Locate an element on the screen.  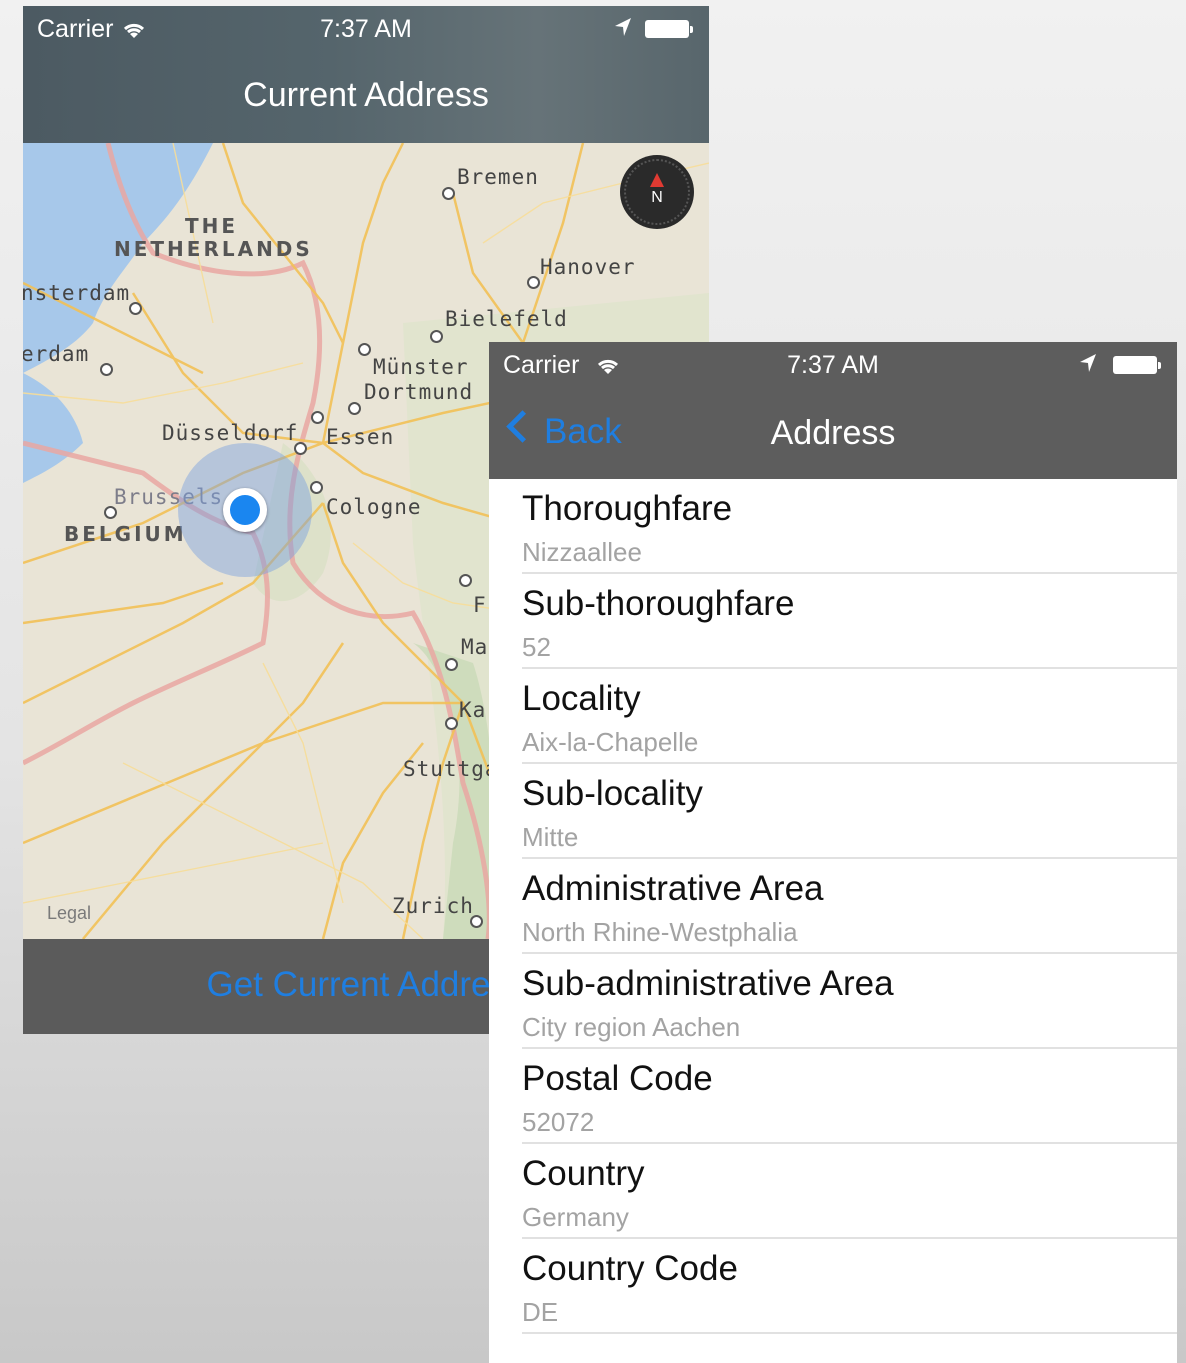
list-item: Thoroughfare Nizzaallee is located at coordinates (849, 526).